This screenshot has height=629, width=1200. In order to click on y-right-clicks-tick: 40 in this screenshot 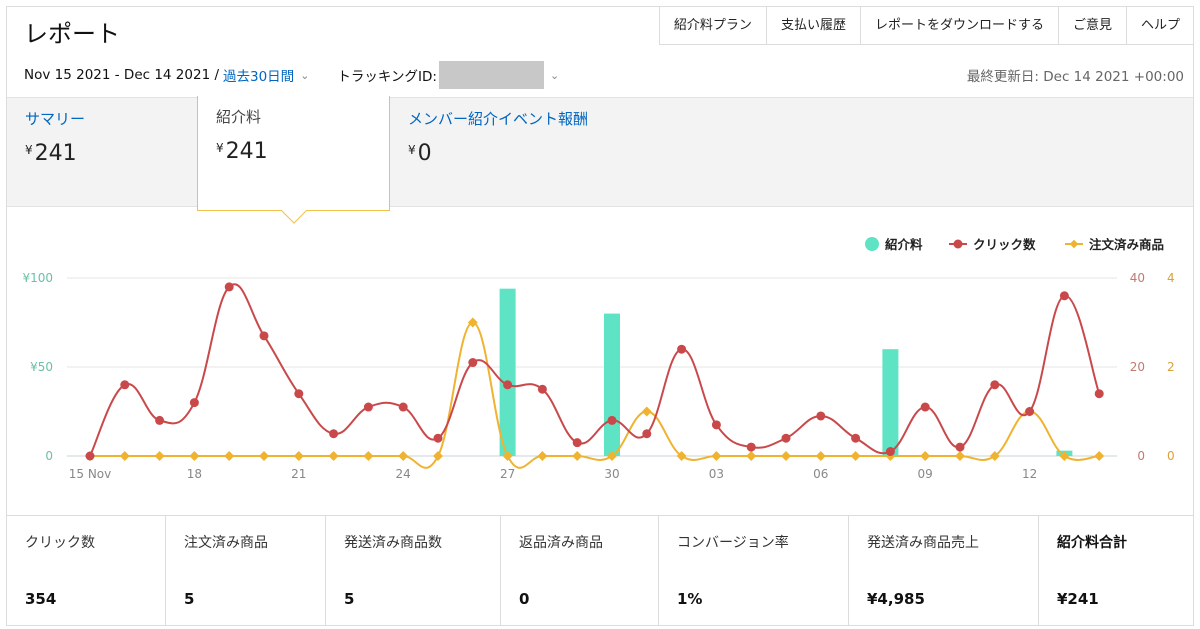, I will do `click(1137, 278)`.